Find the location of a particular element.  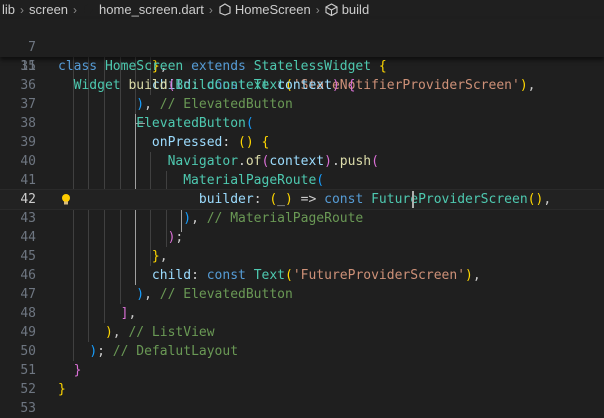

line-number: 42 is located at coordinates (28, 199).